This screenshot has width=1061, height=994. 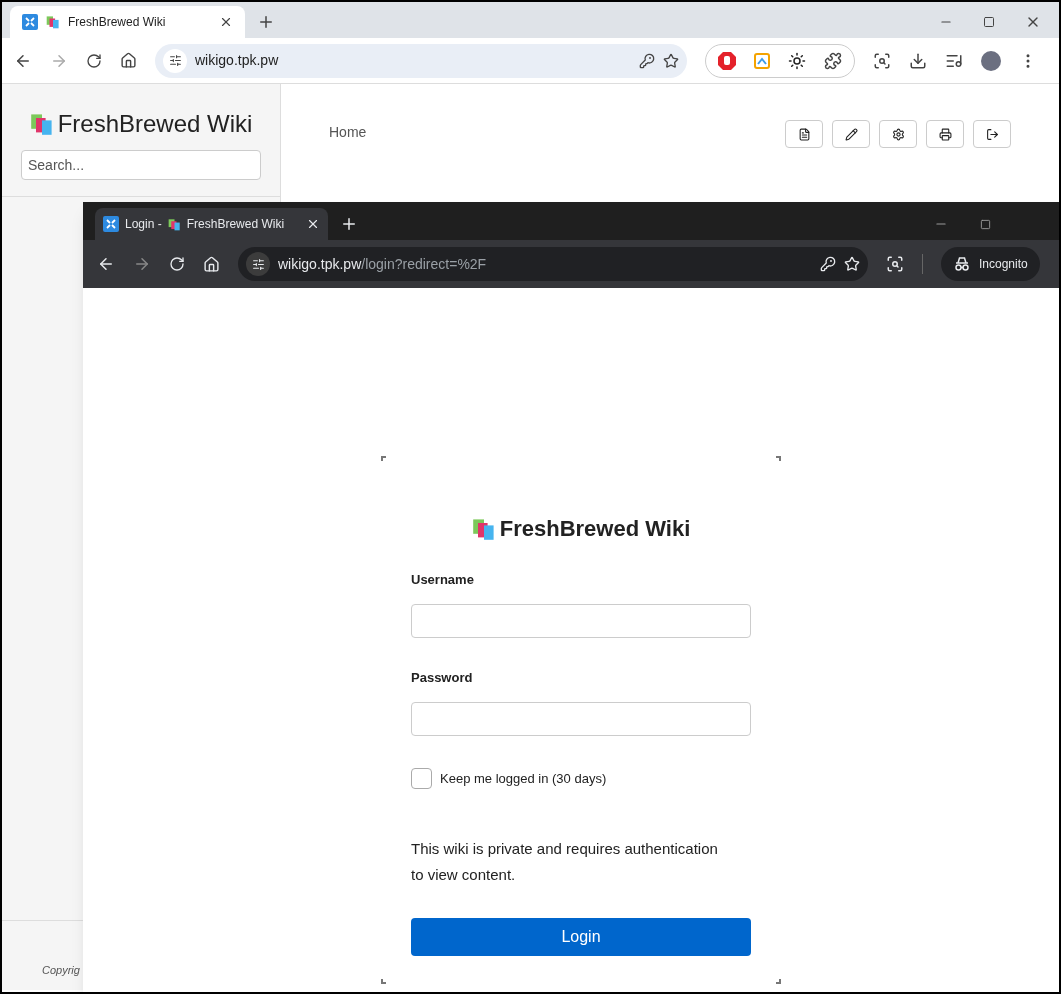 I want to click on settings-icon, so click(x=898, y=134).